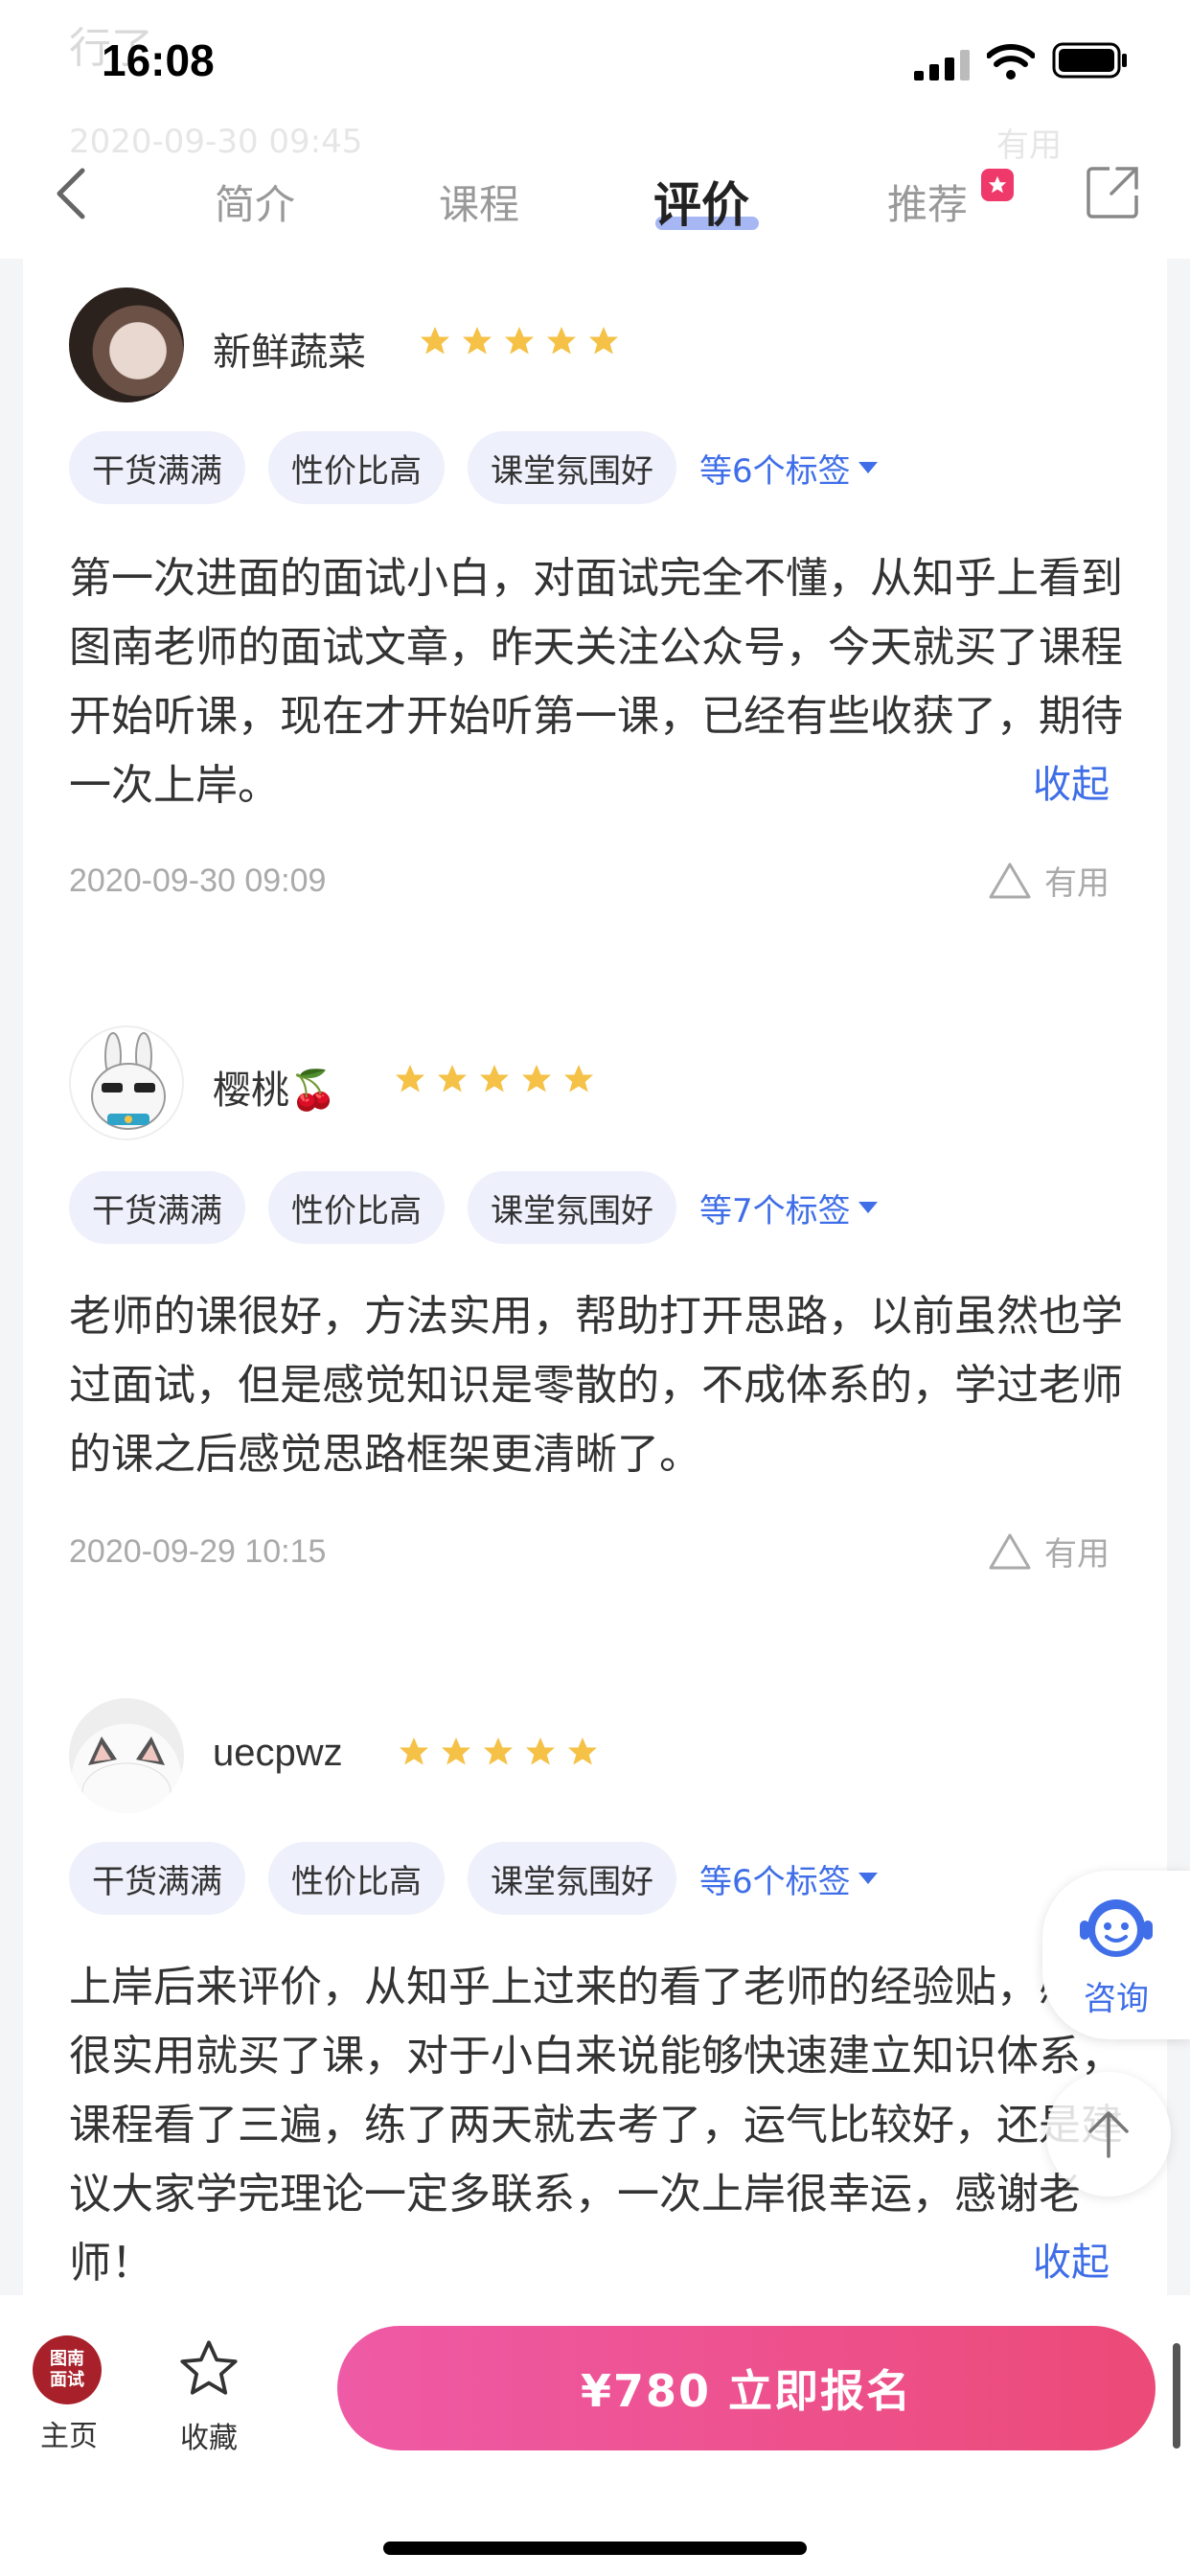 This screenshot has width=1190, height=2576. I want to click on arrow-up-icon, so click(1108, 2134).